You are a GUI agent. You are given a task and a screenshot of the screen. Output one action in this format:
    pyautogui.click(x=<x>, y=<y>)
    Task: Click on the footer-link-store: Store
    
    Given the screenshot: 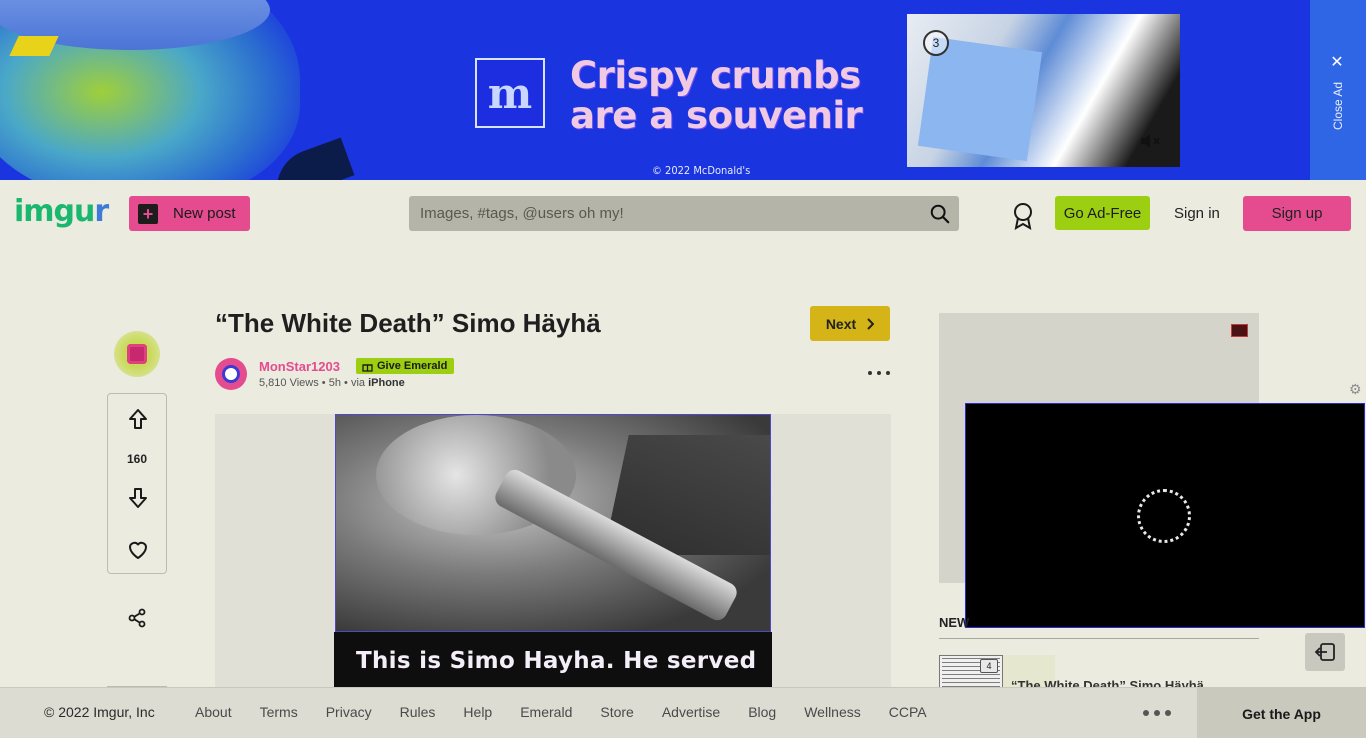 What is the action you would take?
    pyautogui.click(x=616, y=712)
    